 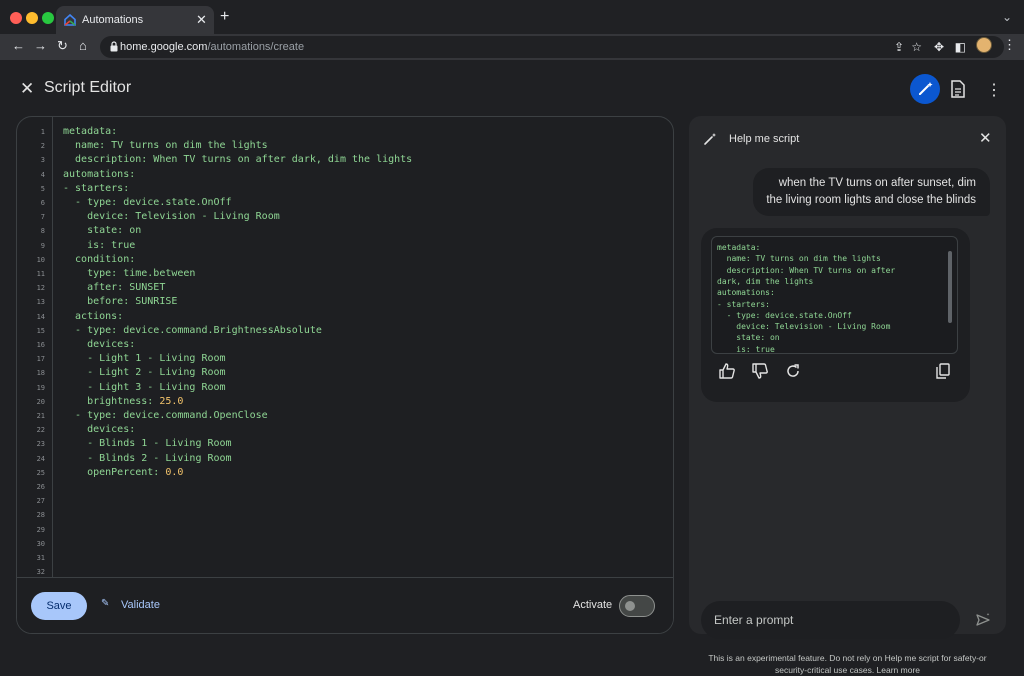 I want to click on line-number: 30, so click(x=40, y=543).